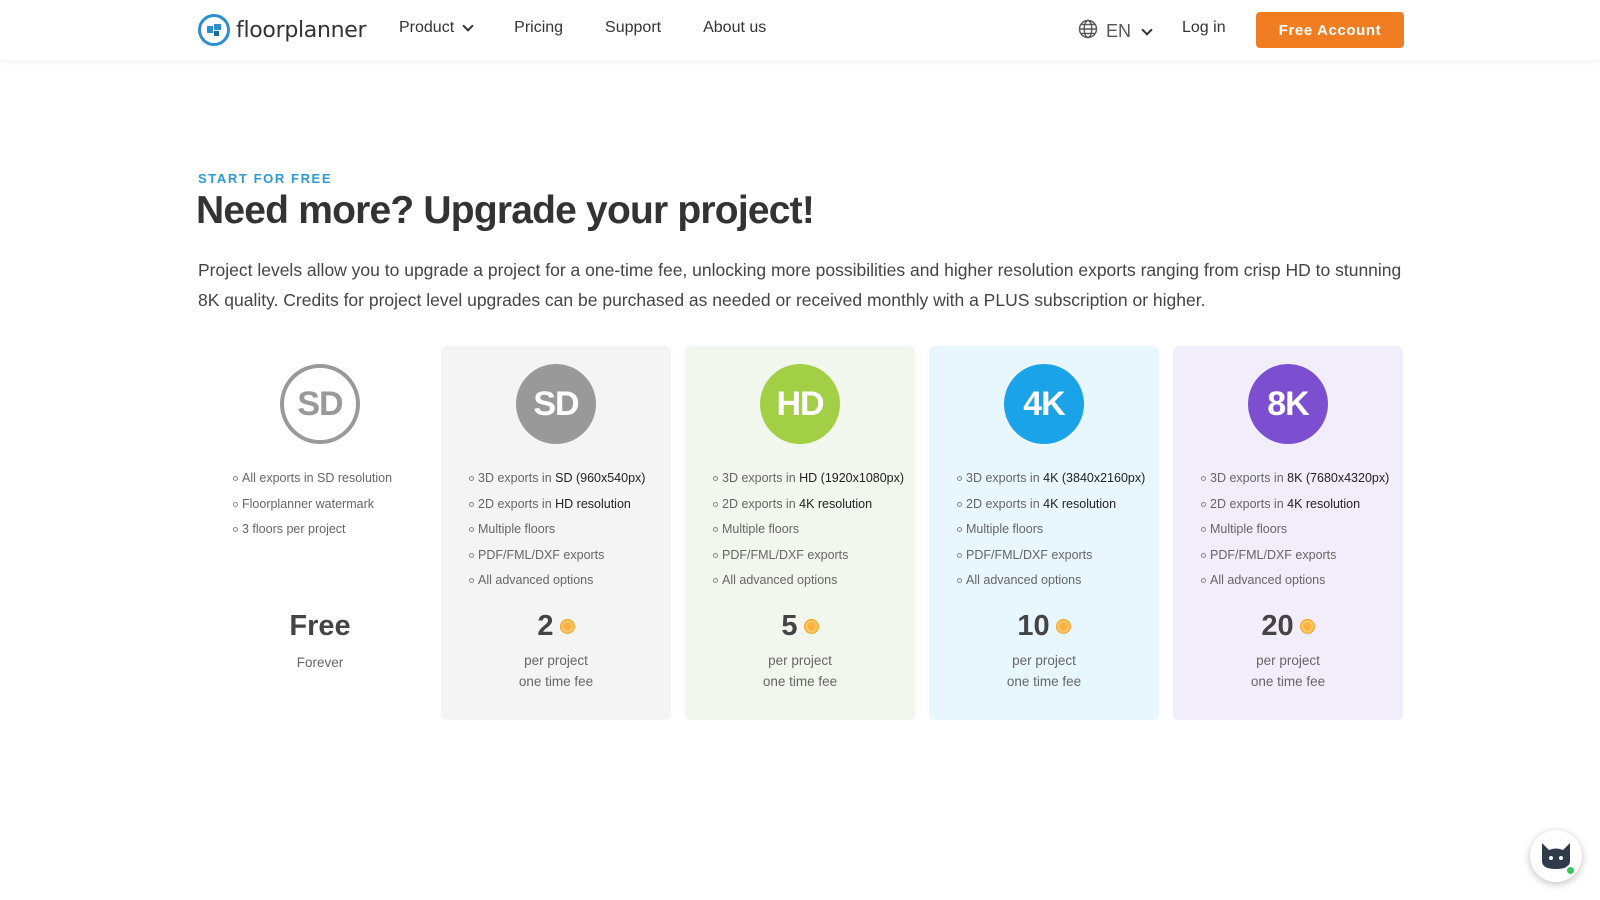 The height and width of the screenshot is (900, 1600). I want to click on nav-product-label: Product, so click(427, 27).